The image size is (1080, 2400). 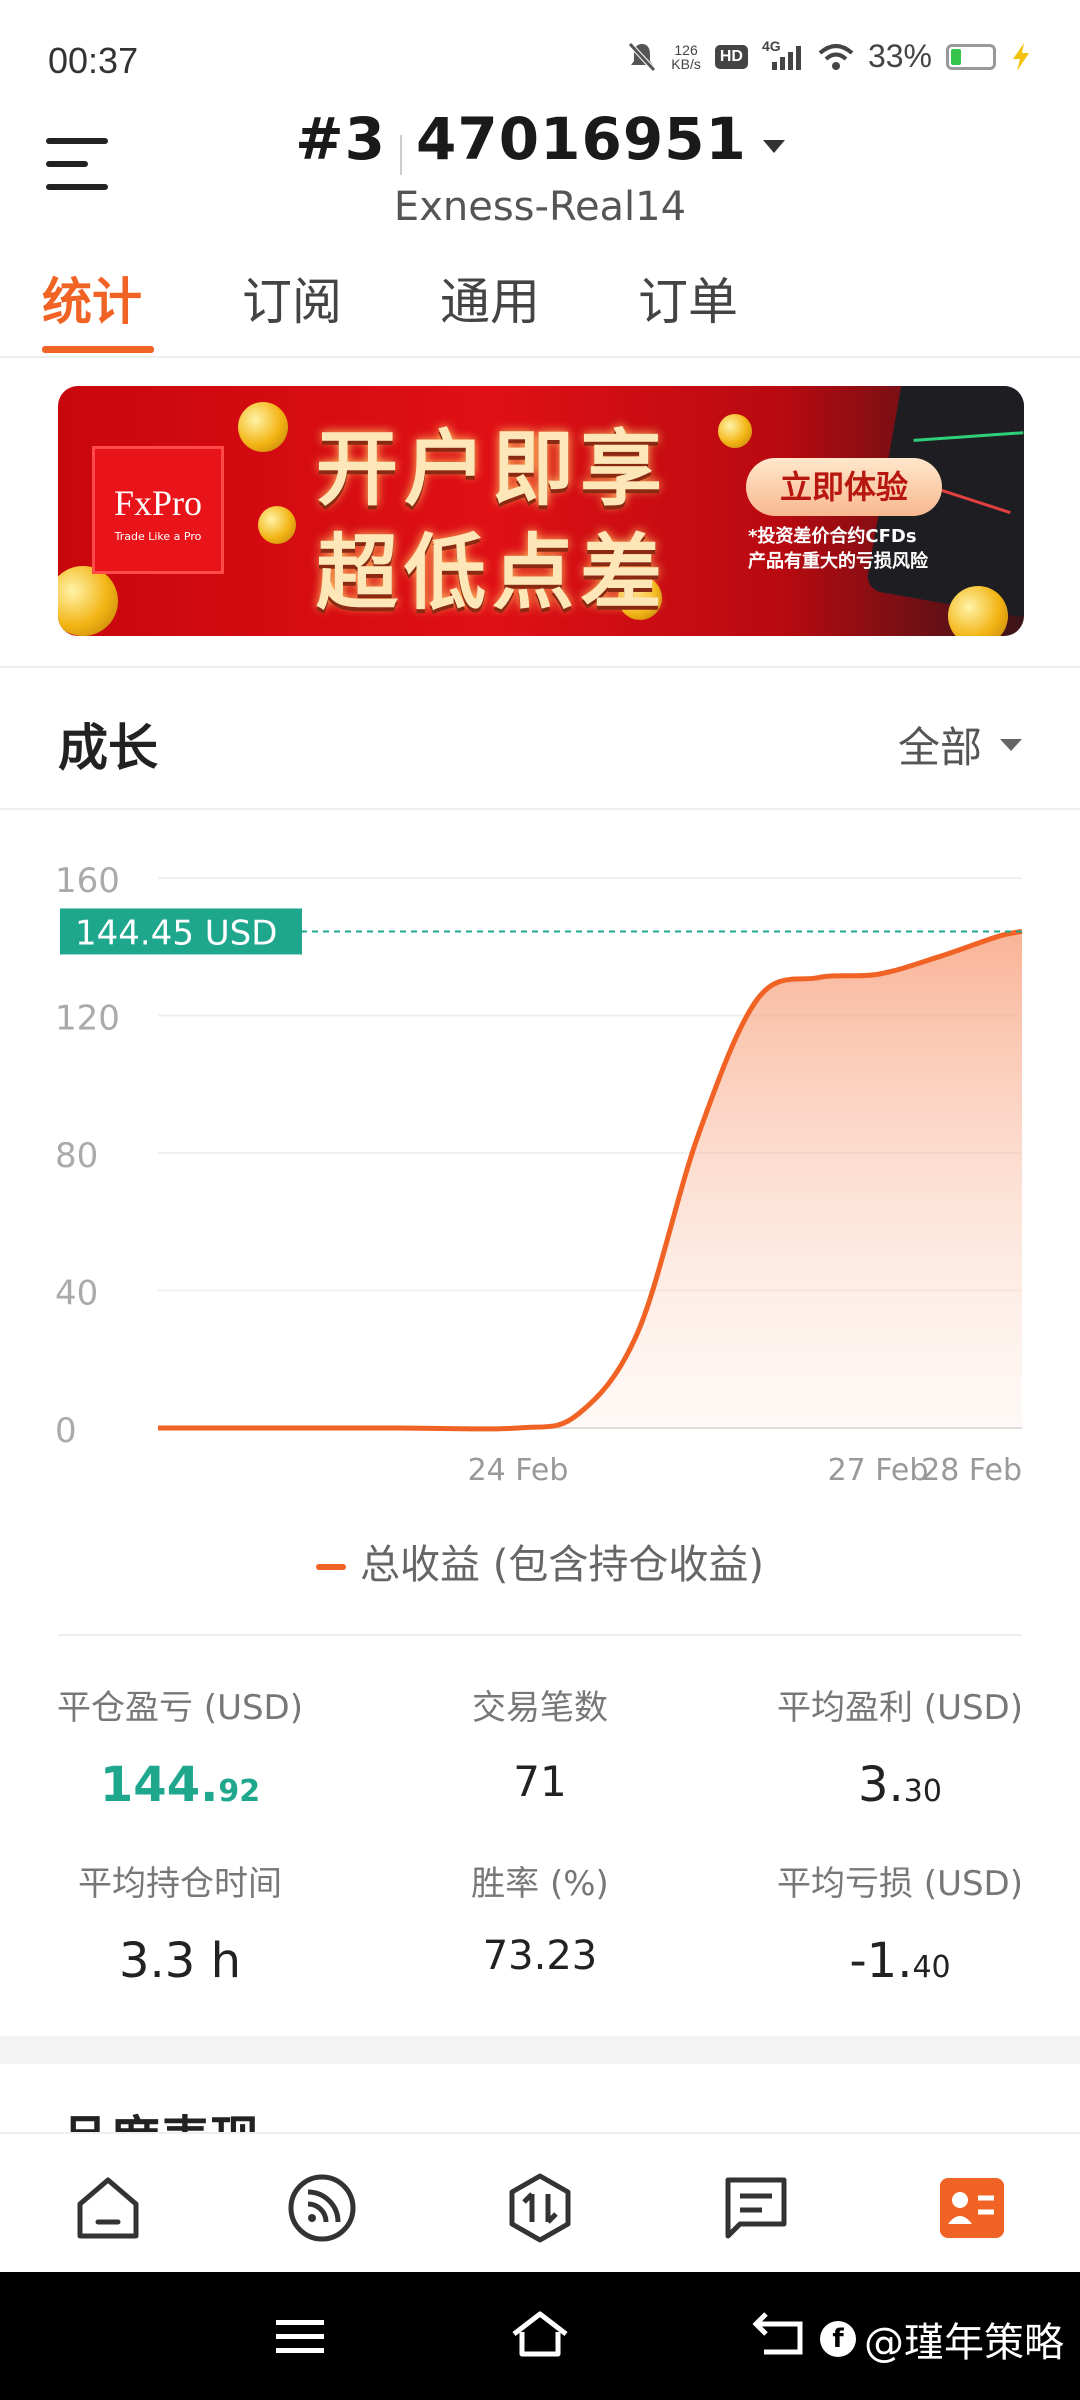 I want to click on stat-avg-profit: 平均盈利 (USD) 3.30, so click(x=900, y=1746).